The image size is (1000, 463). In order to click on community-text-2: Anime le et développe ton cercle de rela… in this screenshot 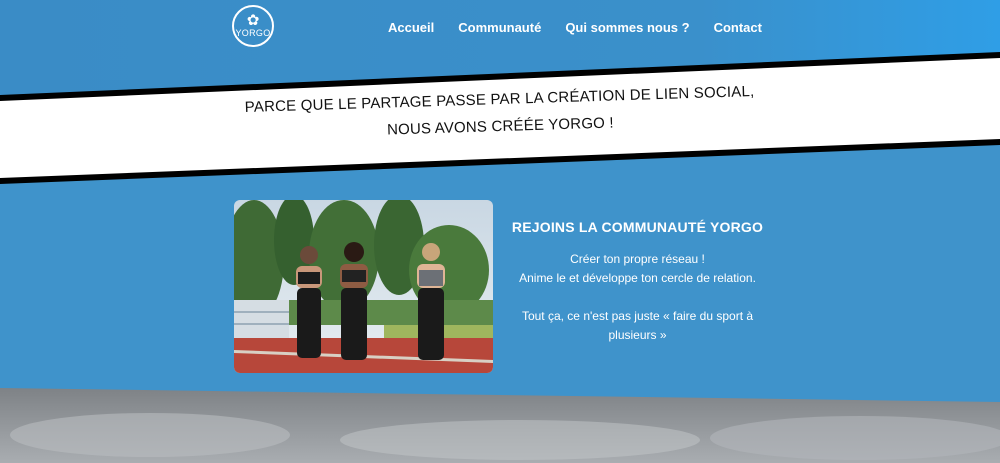, I will do `click(637, 278)`.